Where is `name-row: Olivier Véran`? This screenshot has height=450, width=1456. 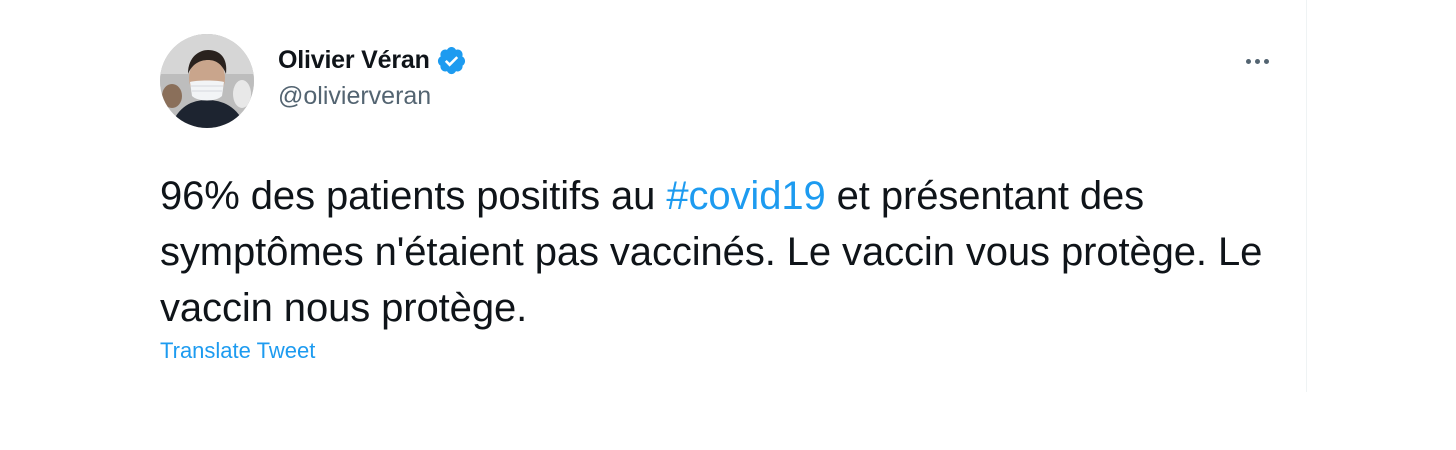
name-row: Olivier Véran is located at coordinates (372, 60).